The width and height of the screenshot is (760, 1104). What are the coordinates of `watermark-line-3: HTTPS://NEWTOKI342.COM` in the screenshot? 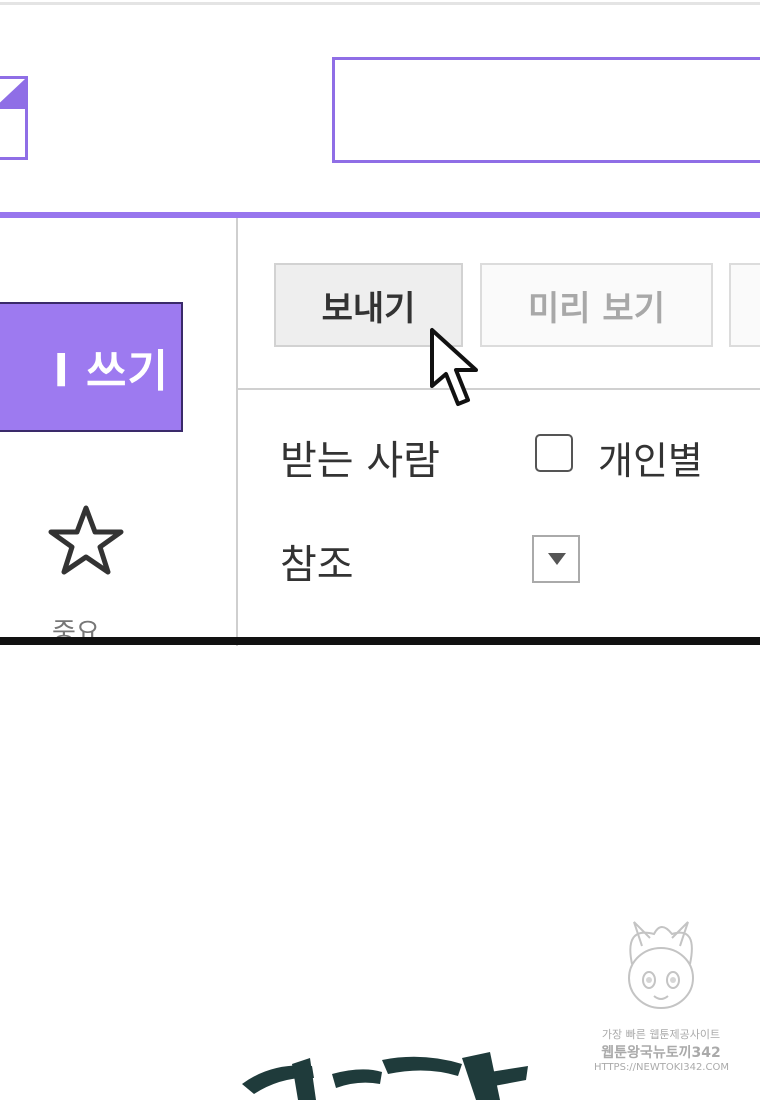 It's located at (661, 1067).